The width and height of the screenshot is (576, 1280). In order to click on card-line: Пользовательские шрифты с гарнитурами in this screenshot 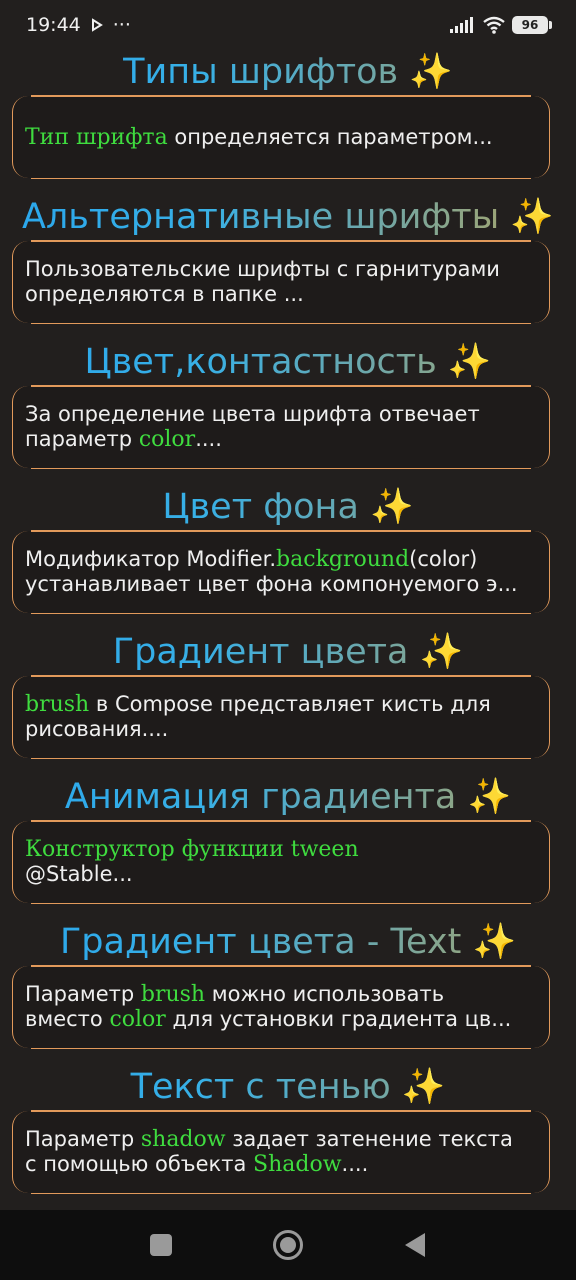, I will do `click(281, 269)`.